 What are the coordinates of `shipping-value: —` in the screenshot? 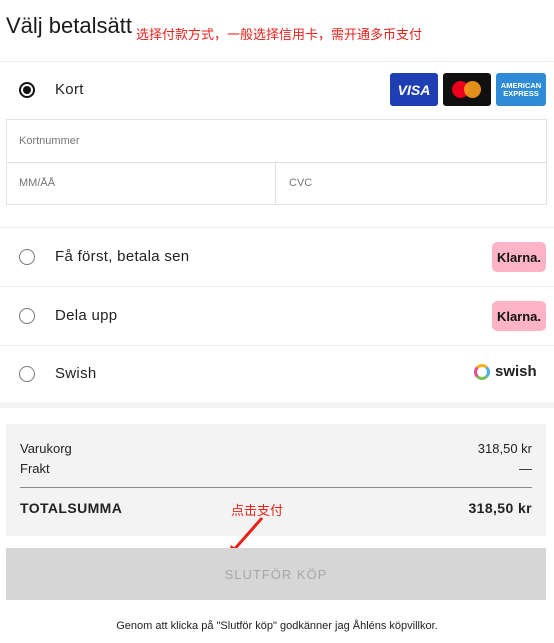 It's located at (525, 468).